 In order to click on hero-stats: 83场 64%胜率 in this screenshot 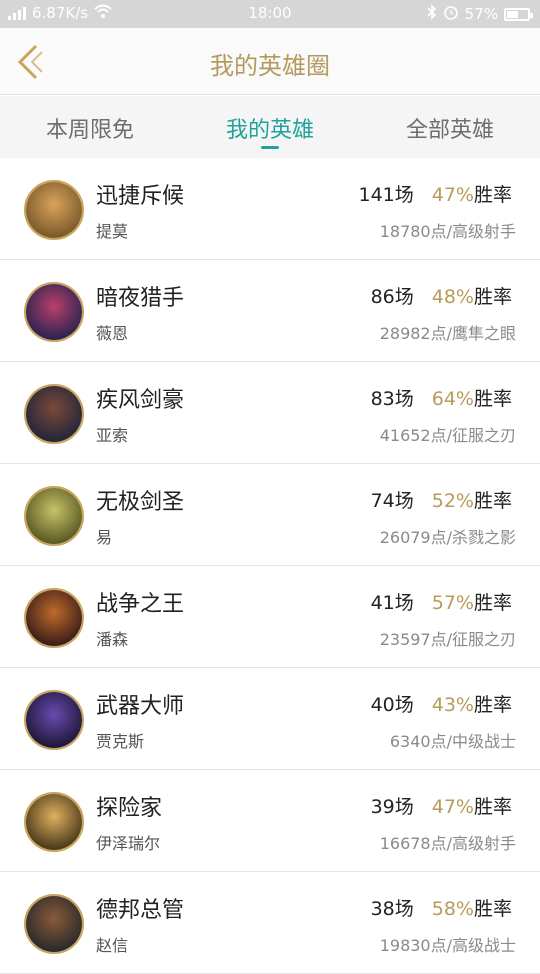, I will do `click(441, 397)`.